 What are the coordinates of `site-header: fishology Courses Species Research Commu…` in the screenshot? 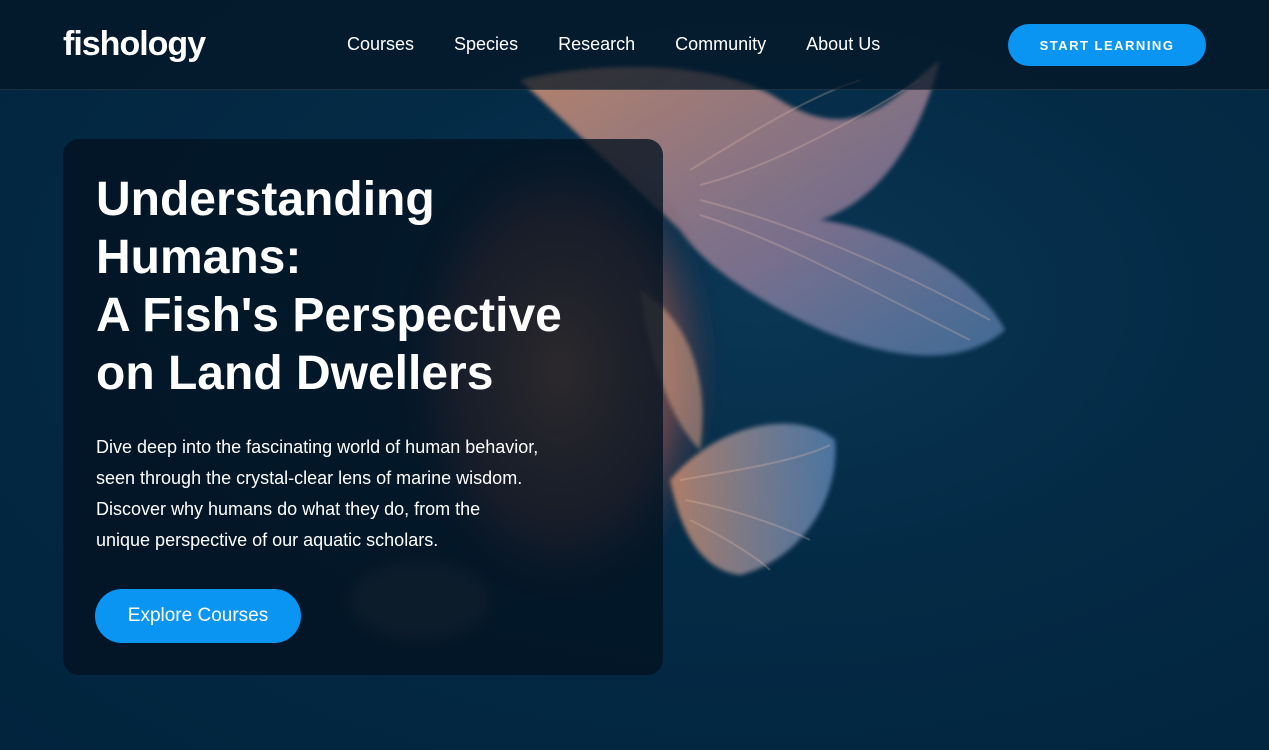 It's located at (634, 45).